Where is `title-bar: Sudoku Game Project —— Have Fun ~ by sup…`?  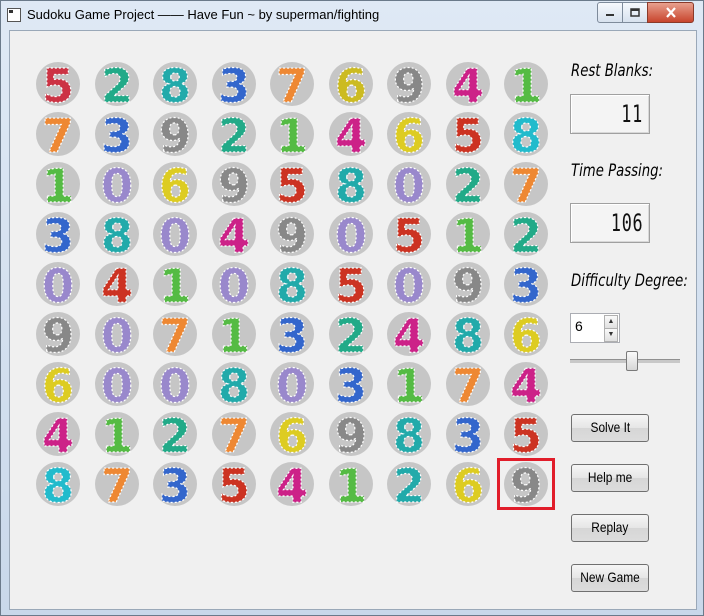
title-bar: Sudoku Game Project —— Have Fun ~ by sup… is located at coordinates (352, 15).